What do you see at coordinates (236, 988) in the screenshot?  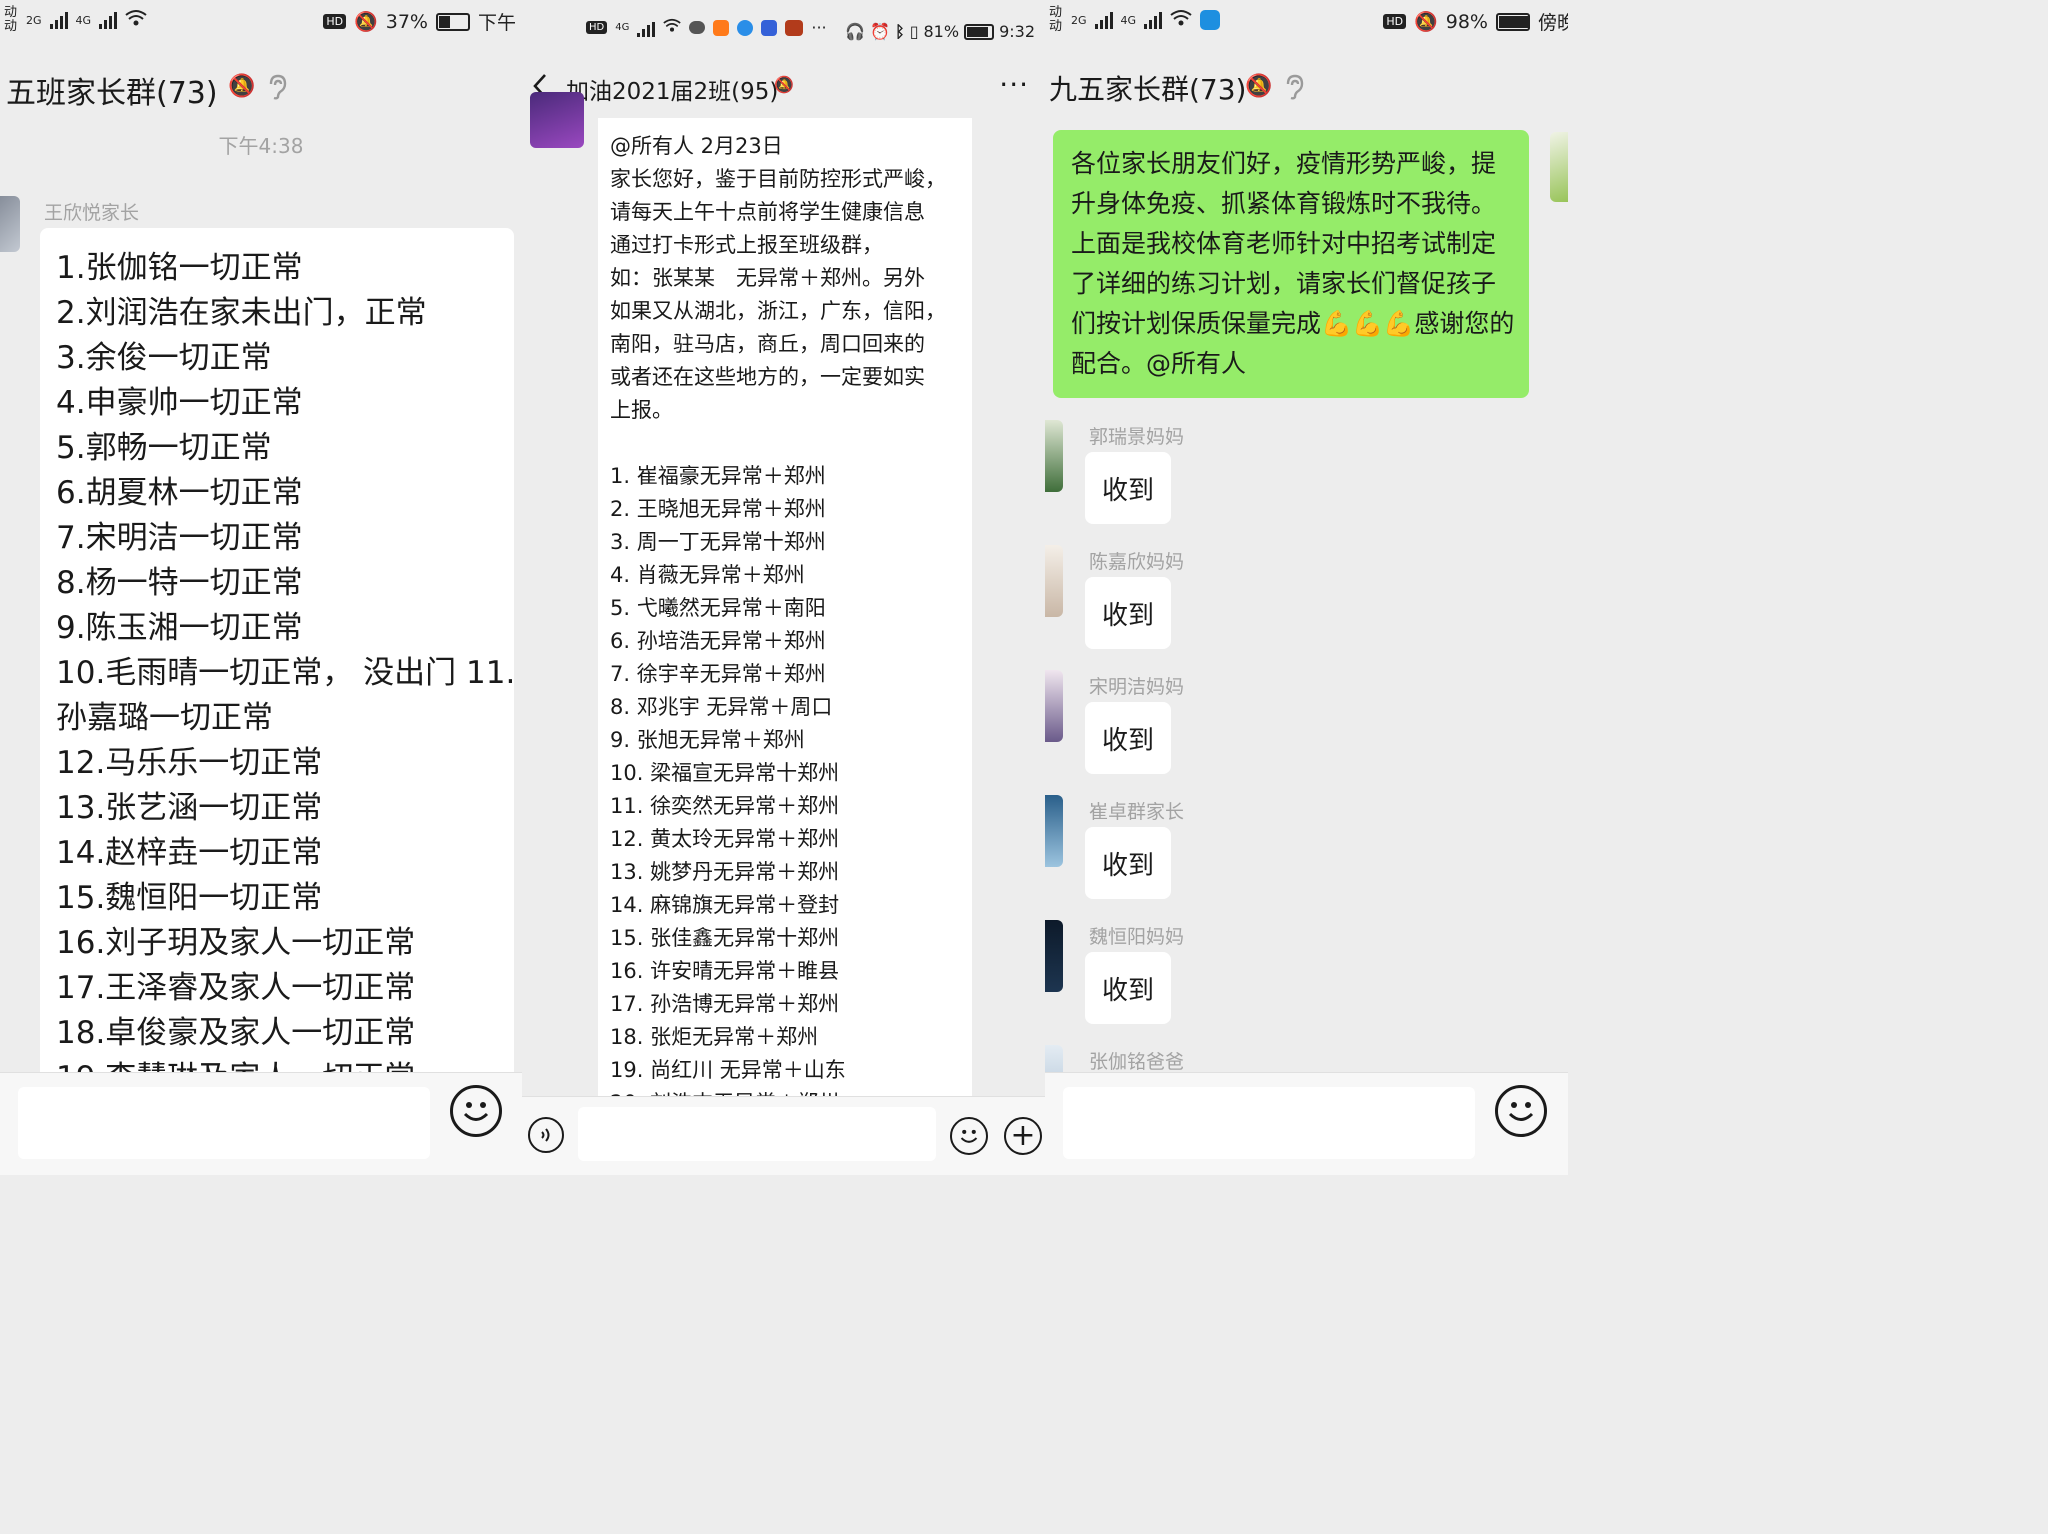 I see `message-line: 17.王泽睿及家人一切正常` at bounding box center [236, 988].